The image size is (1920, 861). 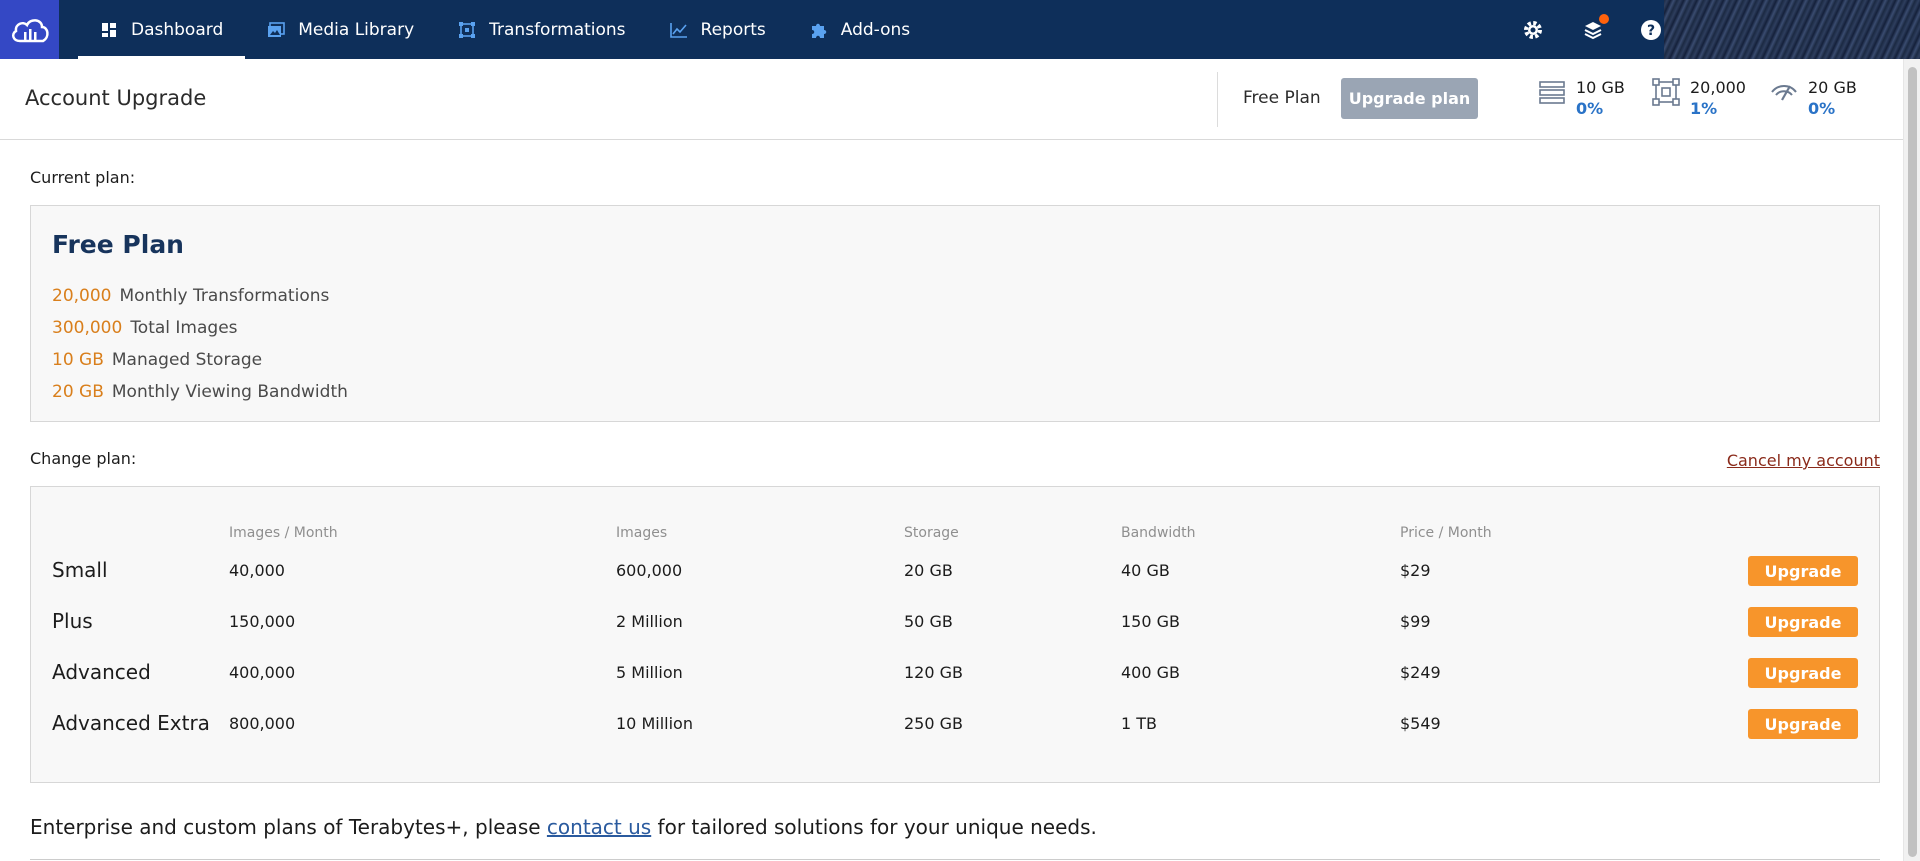 I want to click on cloudinary-logo, so click(x=29, y=29).